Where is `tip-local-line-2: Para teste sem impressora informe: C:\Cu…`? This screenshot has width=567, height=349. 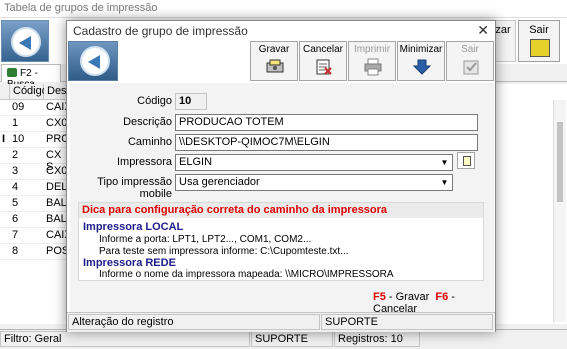
tip-local-line-2: Para teste sem impressora informe: C:\Cu… is located at coordinates (224, 251).